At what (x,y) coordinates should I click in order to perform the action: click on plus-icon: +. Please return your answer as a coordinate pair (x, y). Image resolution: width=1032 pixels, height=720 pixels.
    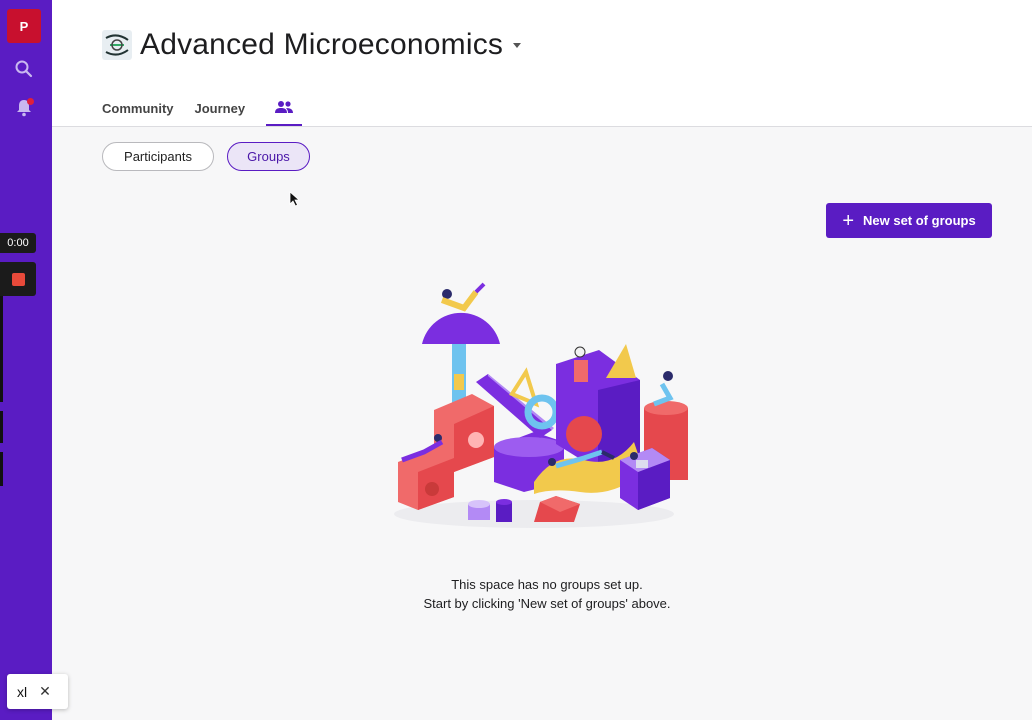
    Looking at the image, I should click on (848, 220).